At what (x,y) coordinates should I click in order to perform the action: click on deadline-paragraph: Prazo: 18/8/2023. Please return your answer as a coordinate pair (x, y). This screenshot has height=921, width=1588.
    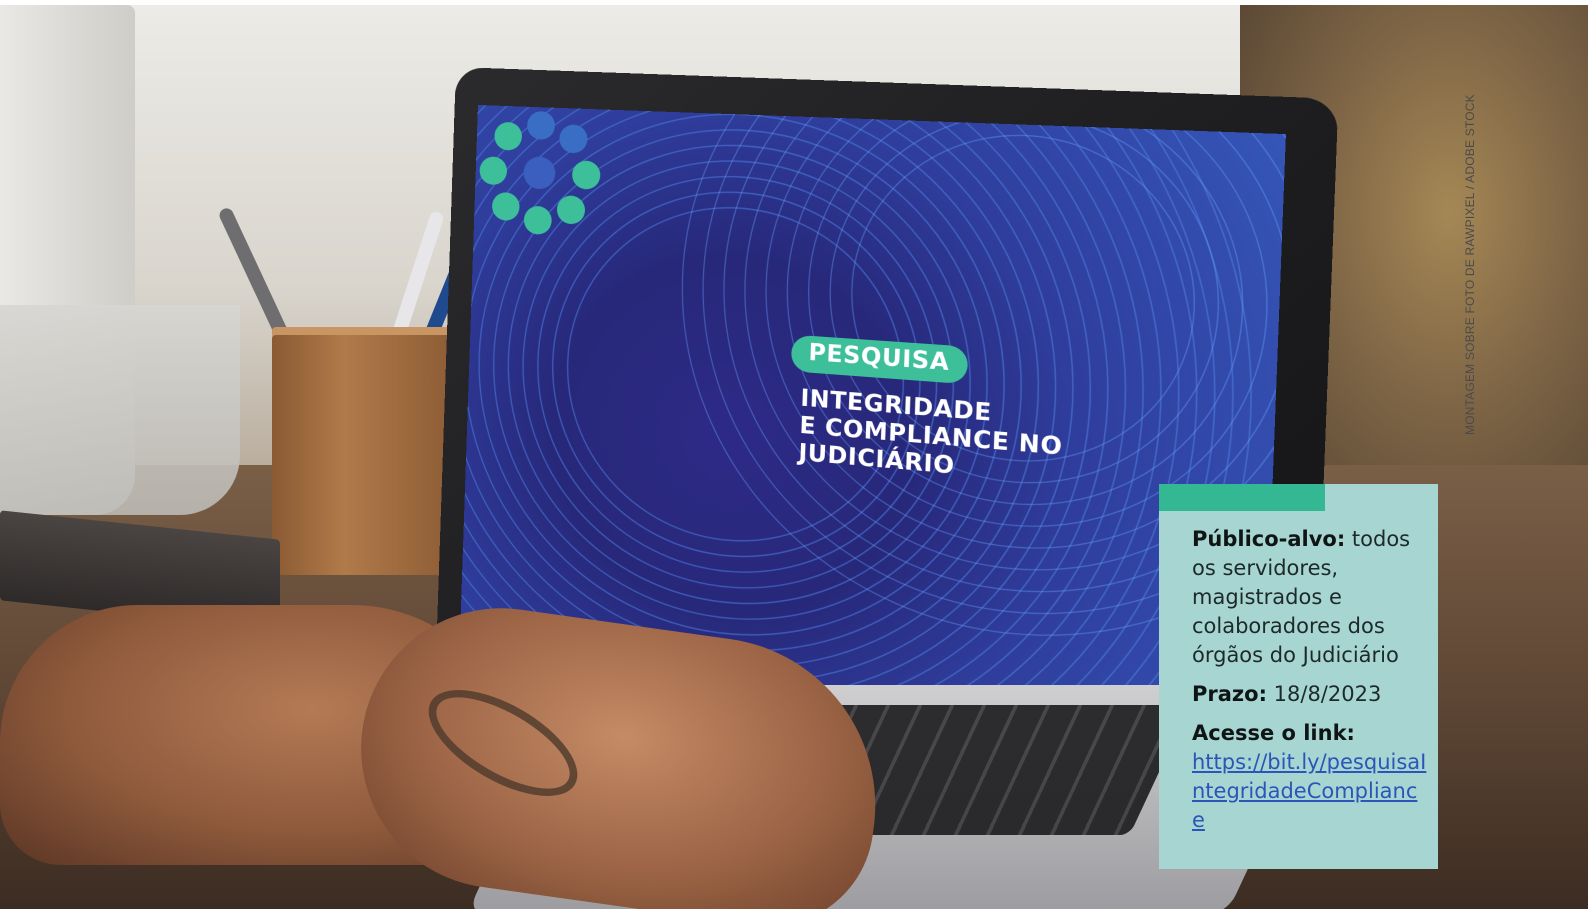
    Looking at the image, I should click on (1311, 694).